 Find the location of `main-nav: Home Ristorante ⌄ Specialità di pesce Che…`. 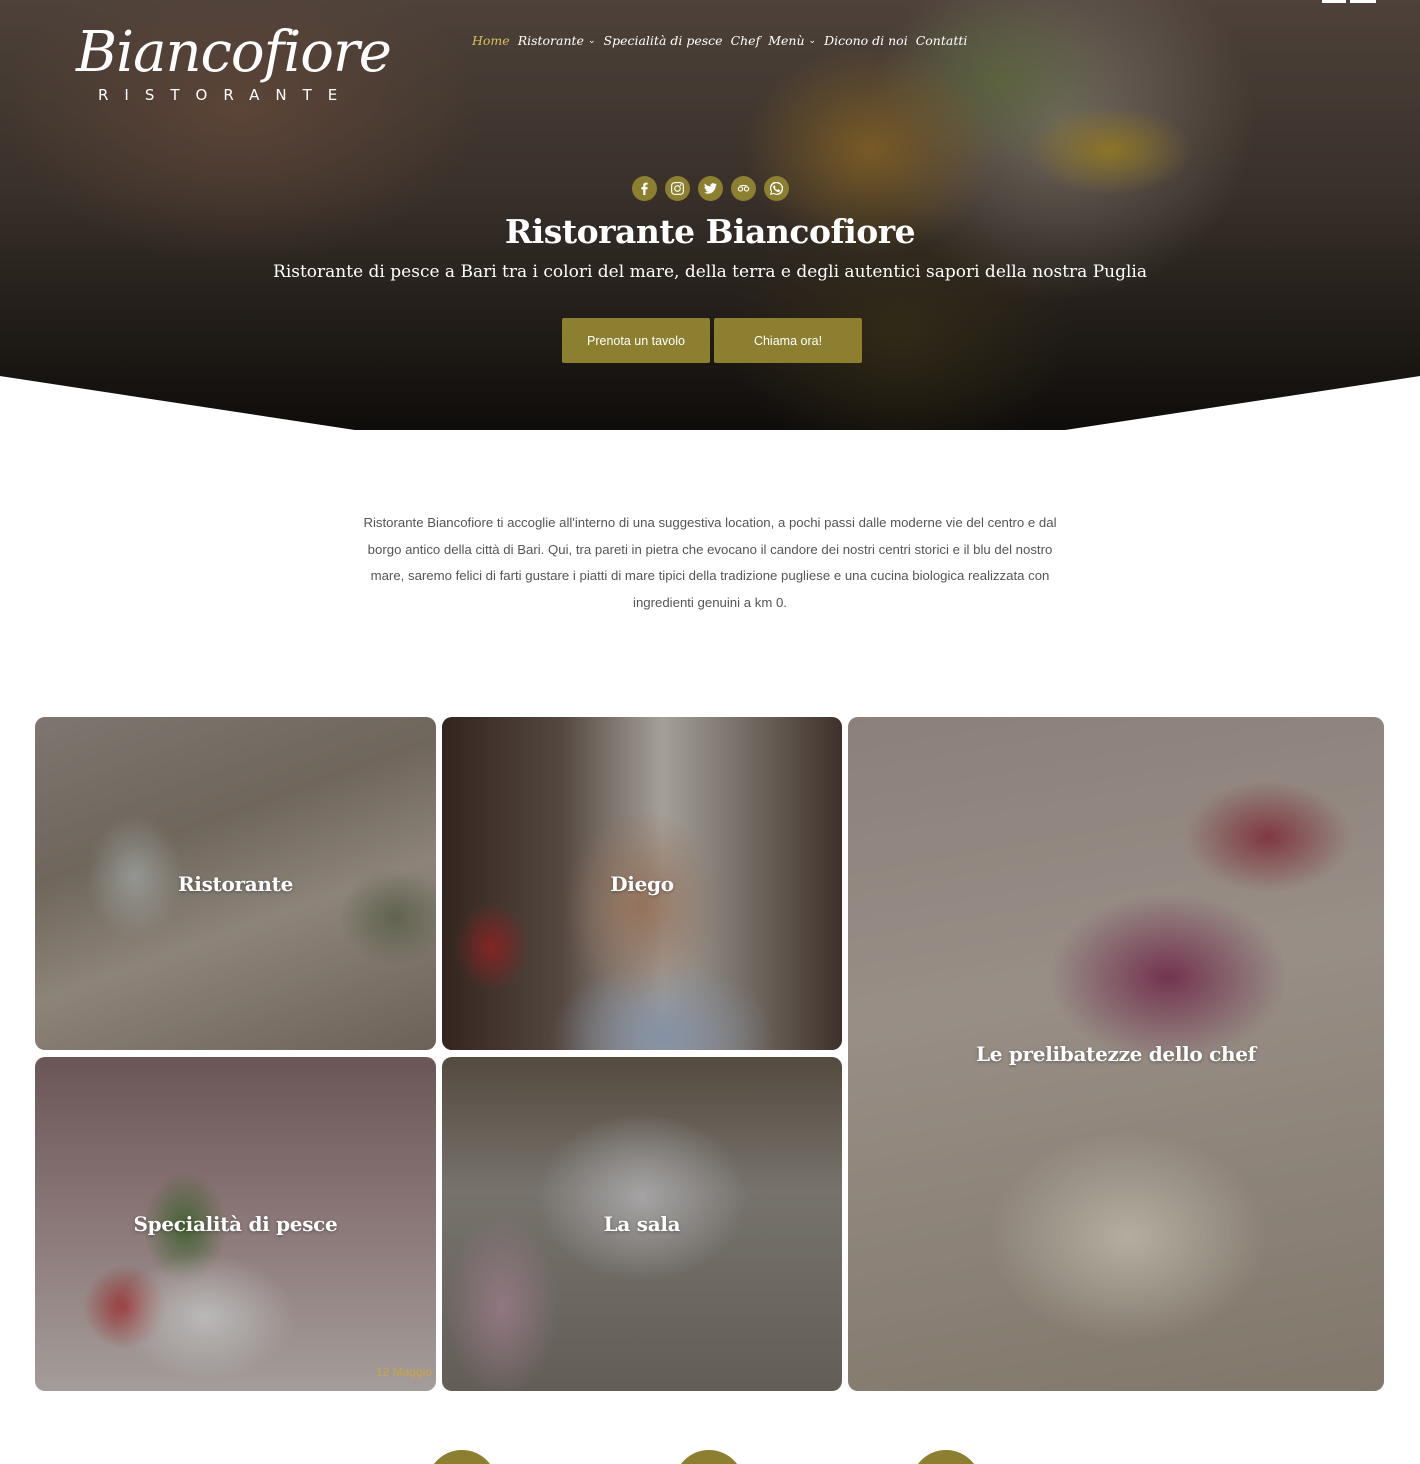

main-nav: Home Ristorante ⌄ Specialità di pesce Che… is located at coordinates (719, 40).